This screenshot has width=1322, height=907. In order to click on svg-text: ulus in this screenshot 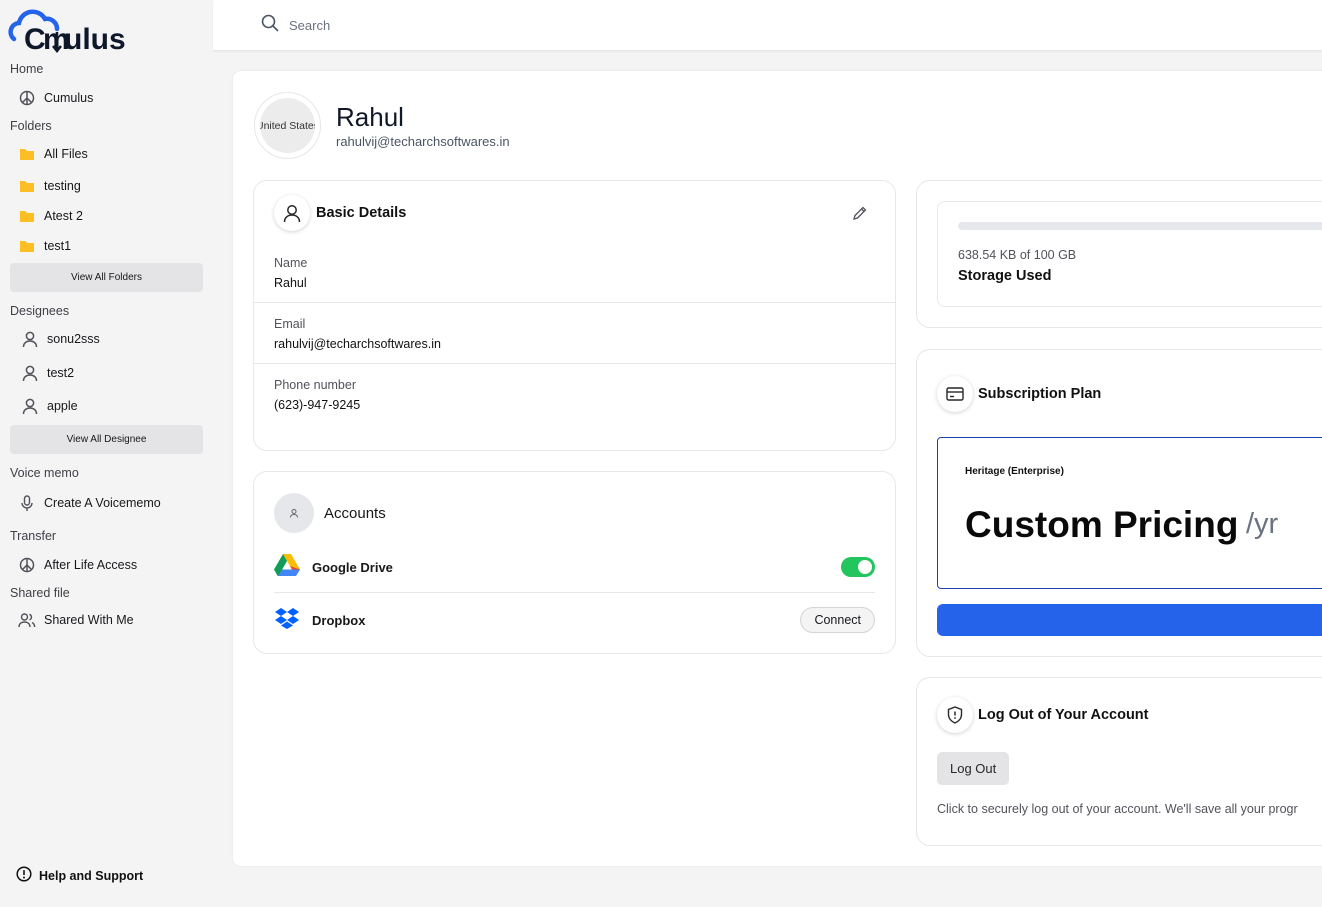, I will do `click(95, 38)`.